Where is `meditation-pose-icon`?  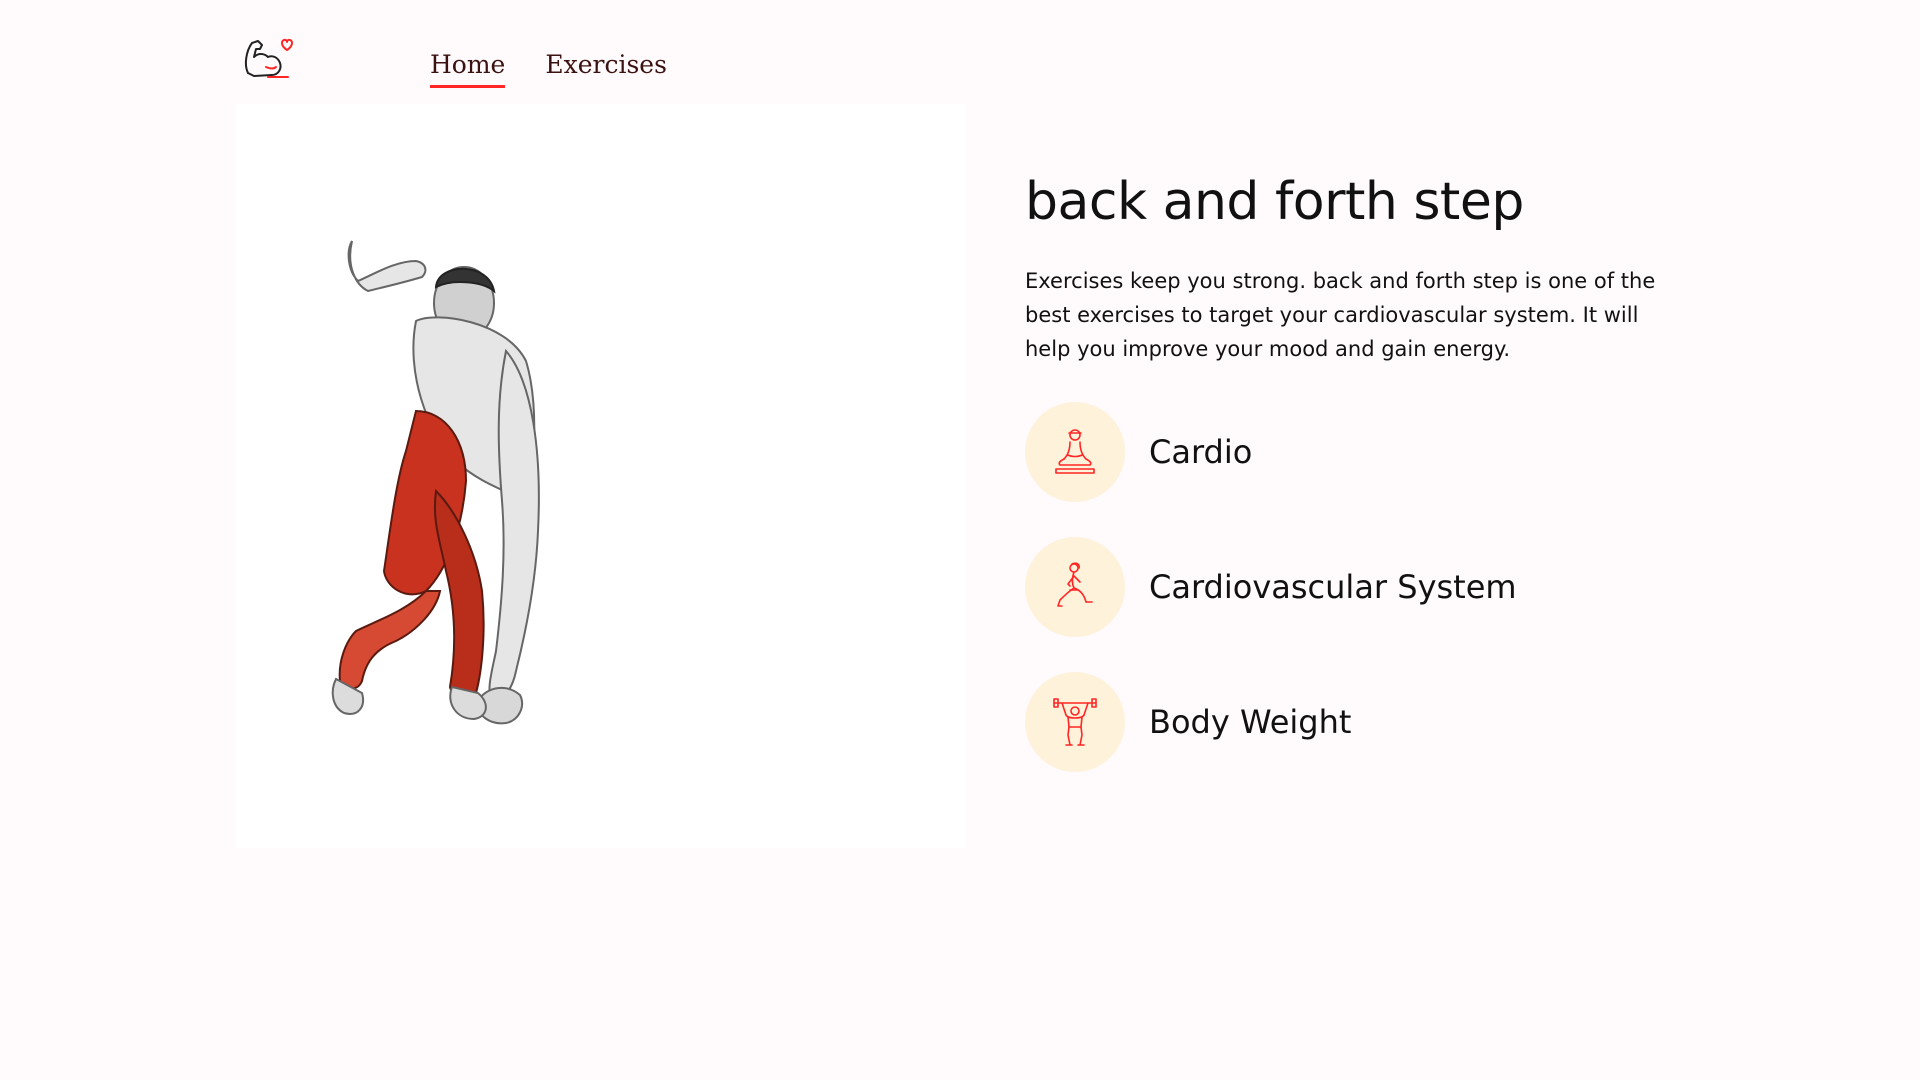 meditation-pose-icon is located at coordinates (1075, 451).